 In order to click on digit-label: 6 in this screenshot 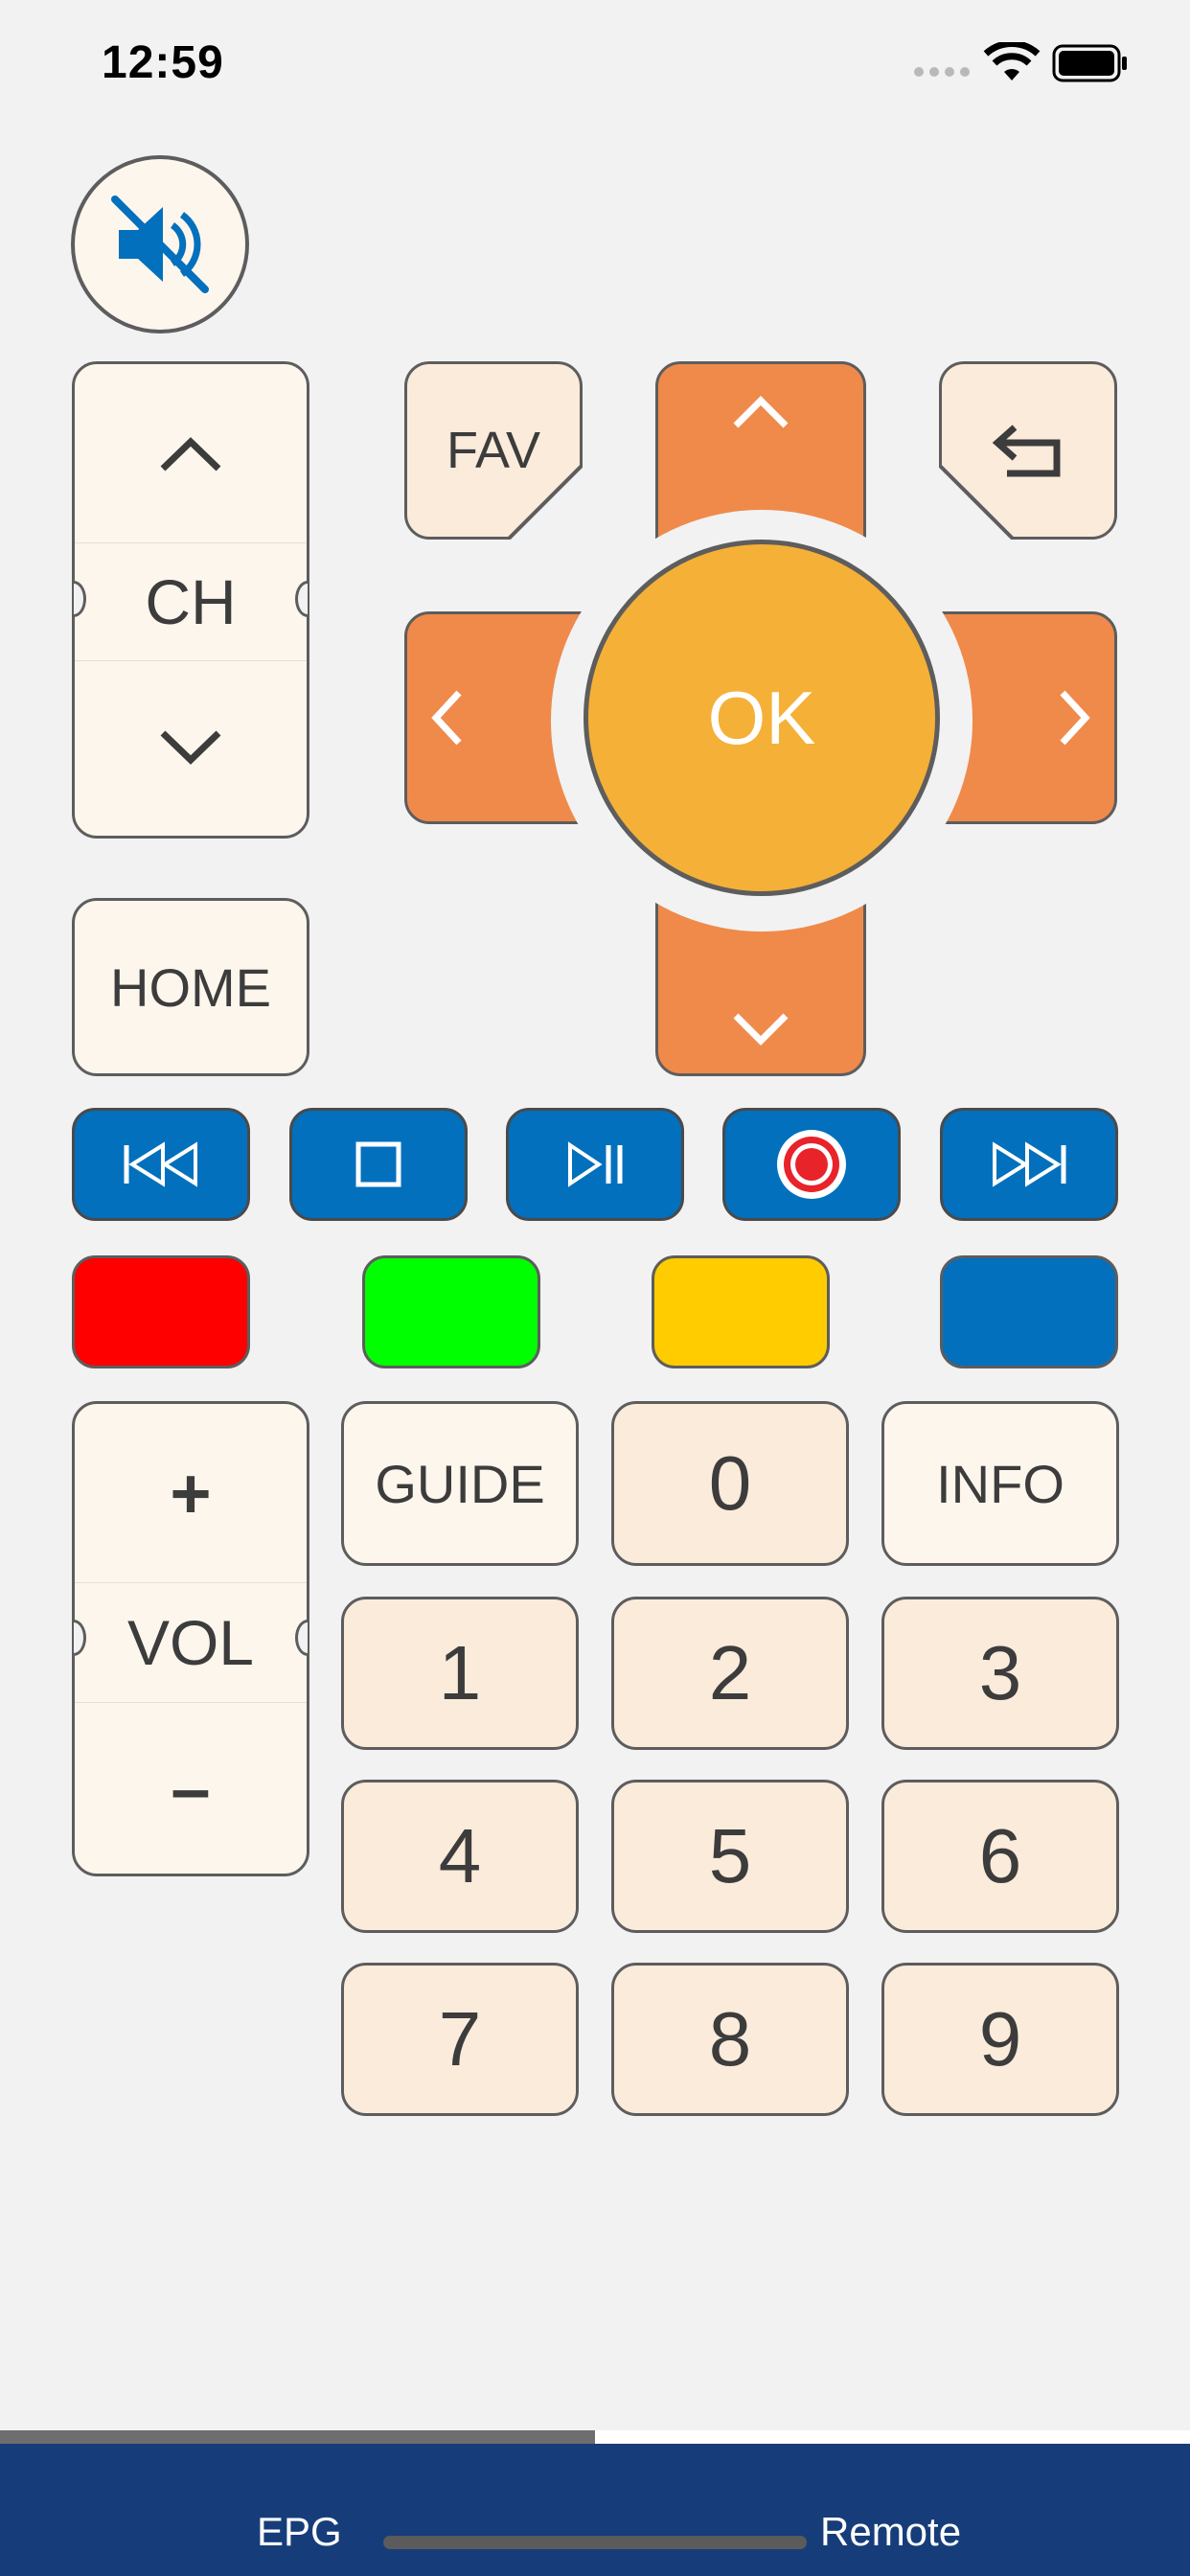, I will do `click(1000, 1855)`.